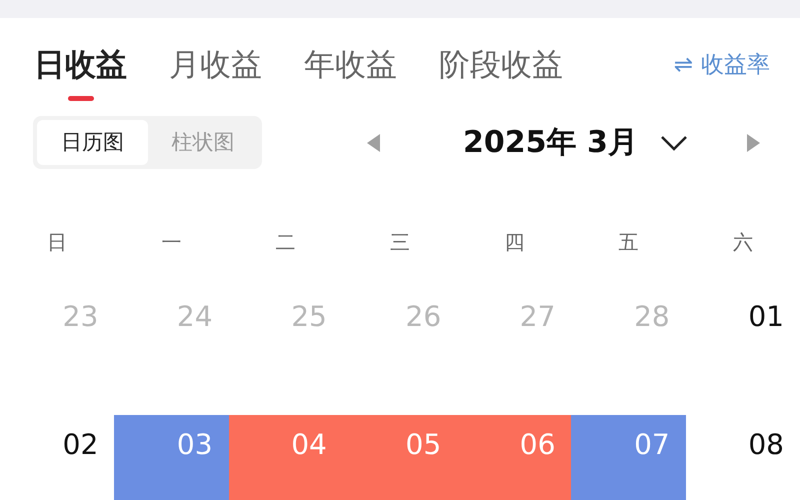 The image size is (800, 500). I want to click on calendar-day: 03, so click(171, 457).